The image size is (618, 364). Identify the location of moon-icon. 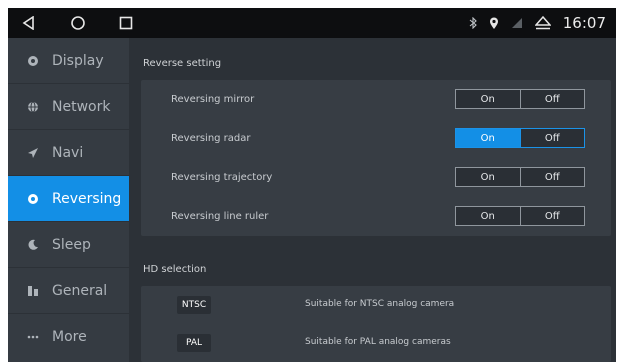
(33, 245).